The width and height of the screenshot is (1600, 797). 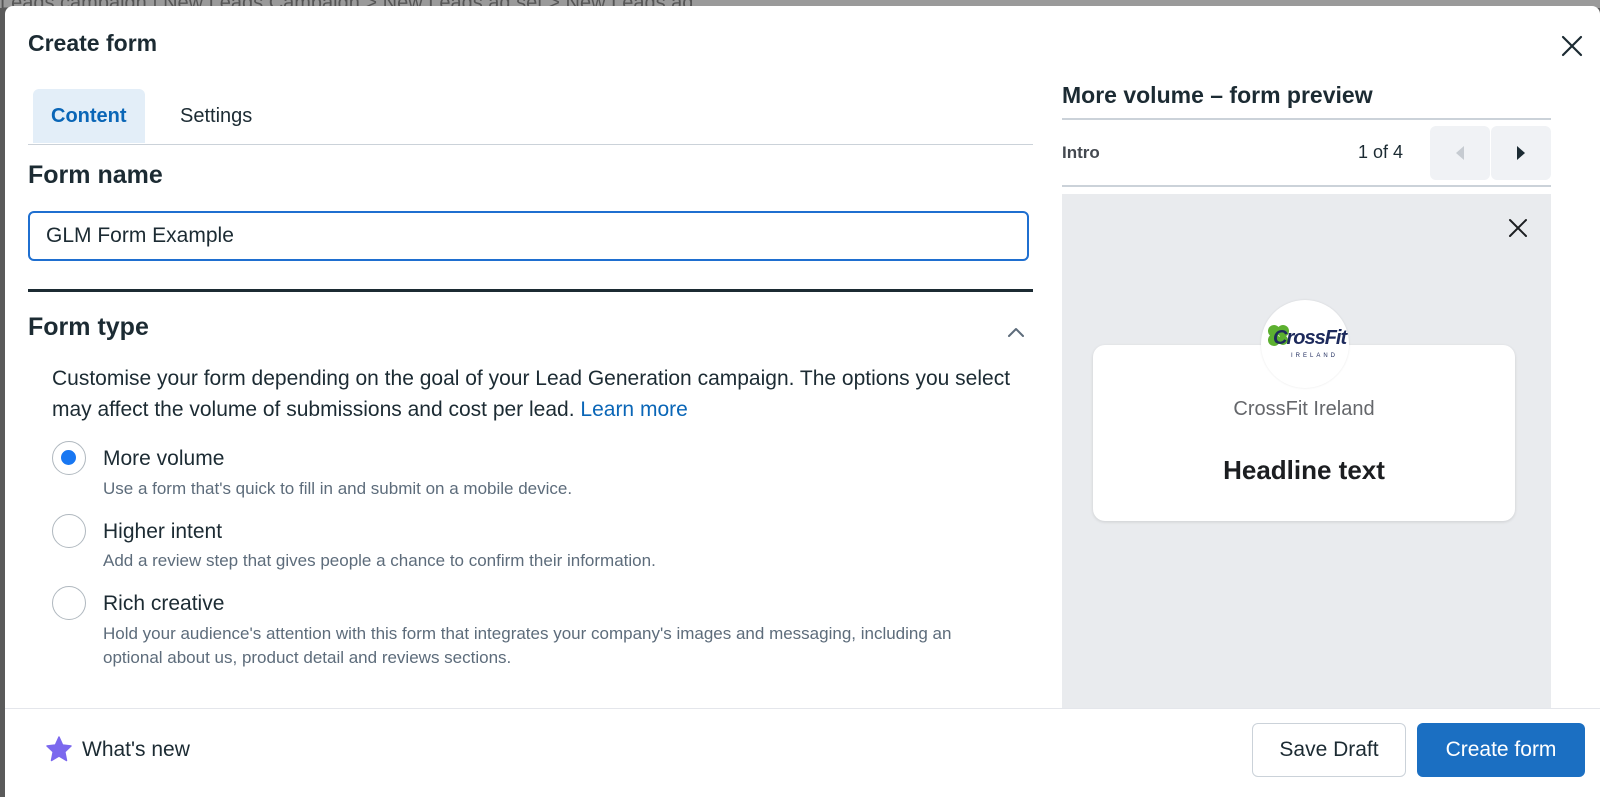 What do you see at coordinates (59, 749) in the screenshot?
I see `star-icon` at bounding box center [59, 749].